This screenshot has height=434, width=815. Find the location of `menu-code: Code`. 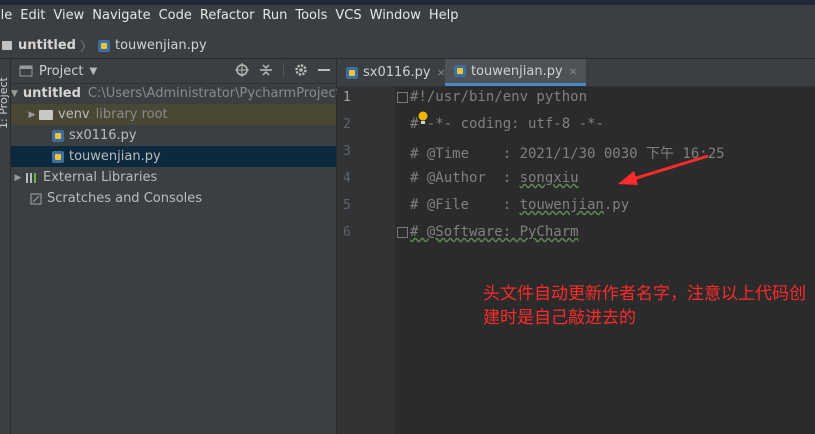

menu-code: Code is located at coordinates (175, 18).